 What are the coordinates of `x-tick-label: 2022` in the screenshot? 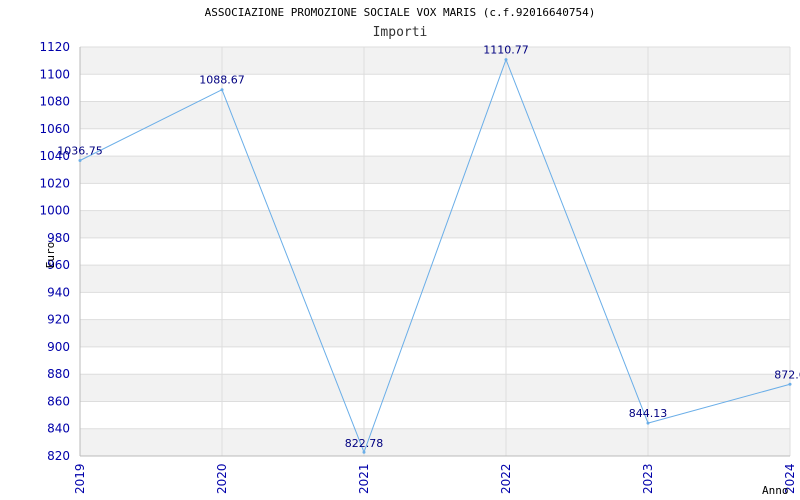 It's located at (506, 478).